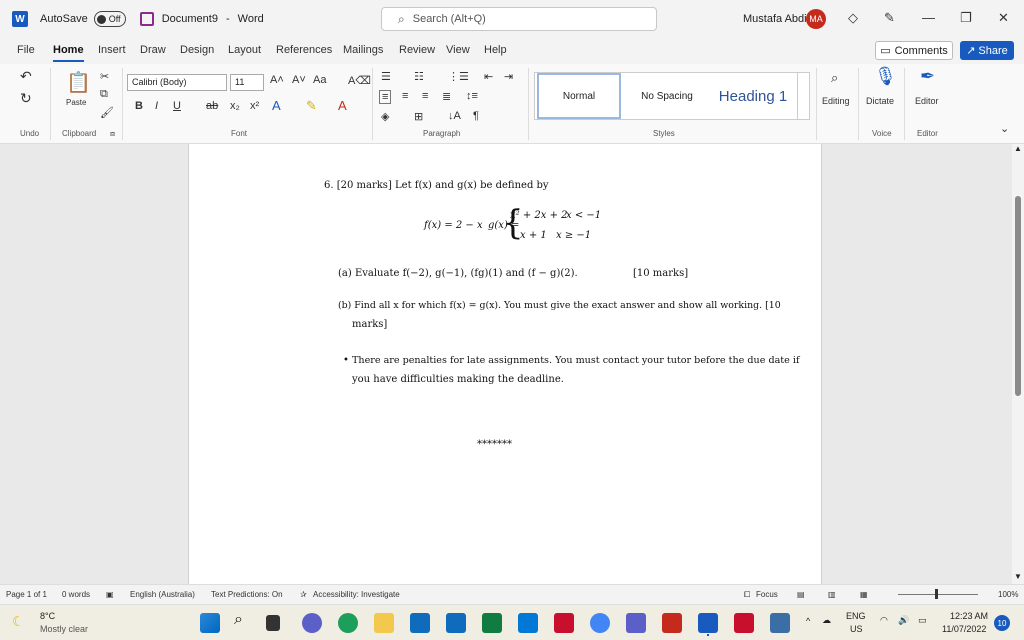  What do you see at coordinates (348, 623) in the screenshot?
I see `edge-icon` at bounding box center [348, 623].